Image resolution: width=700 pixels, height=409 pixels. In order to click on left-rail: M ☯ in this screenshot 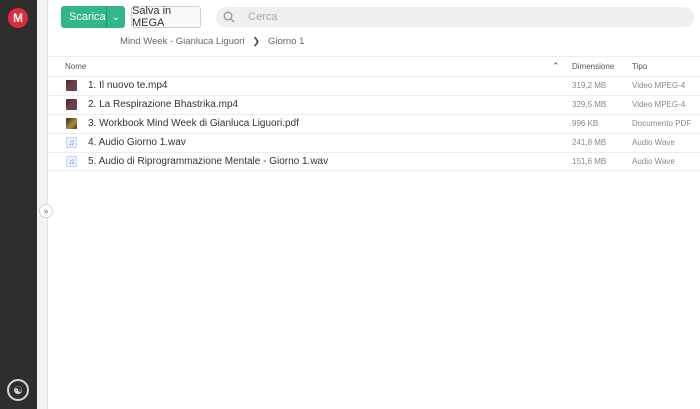, I will do `click(18, 204)`.